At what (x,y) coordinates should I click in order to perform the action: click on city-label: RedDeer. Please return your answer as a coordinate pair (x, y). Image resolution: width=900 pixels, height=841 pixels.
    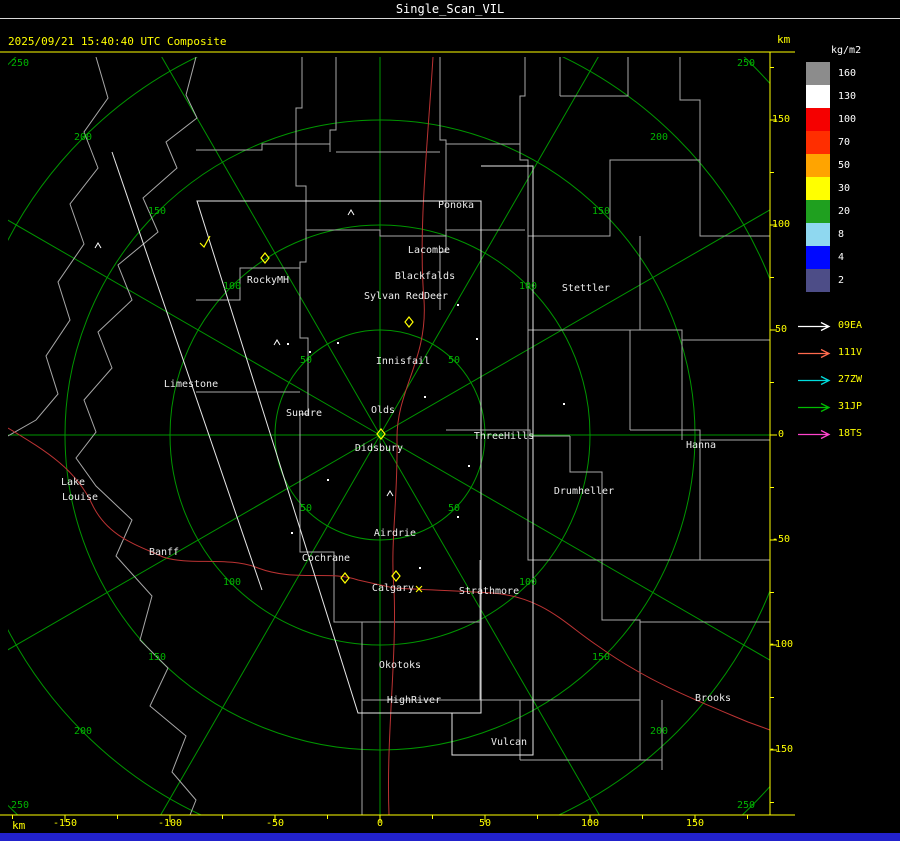
    Looking at the image, I should click on (427, 296).